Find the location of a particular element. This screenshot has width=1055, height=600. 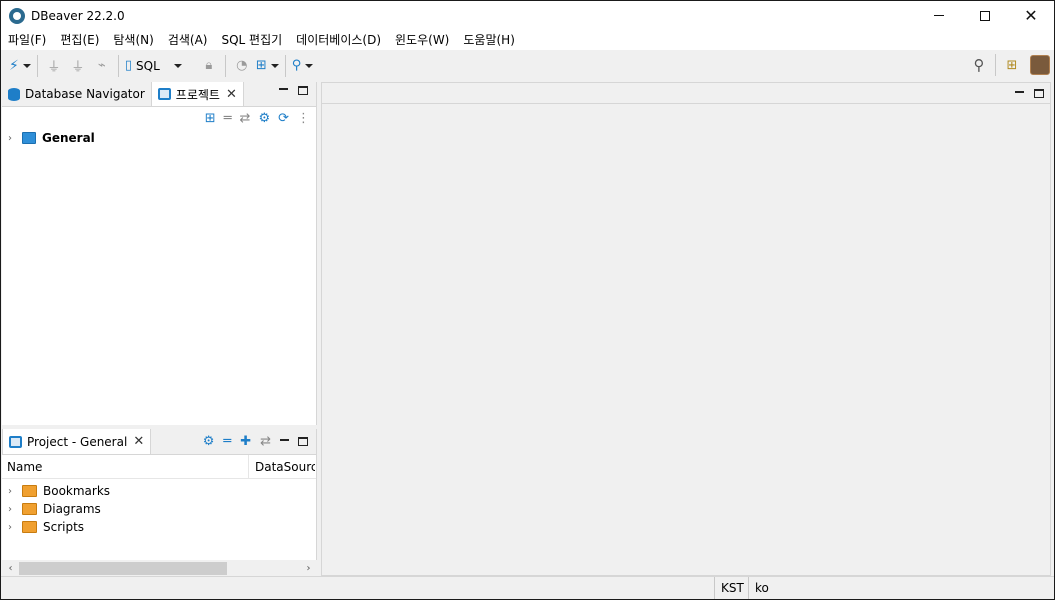

tab-label: 프로젝트 is located at coordinates (197, 94).